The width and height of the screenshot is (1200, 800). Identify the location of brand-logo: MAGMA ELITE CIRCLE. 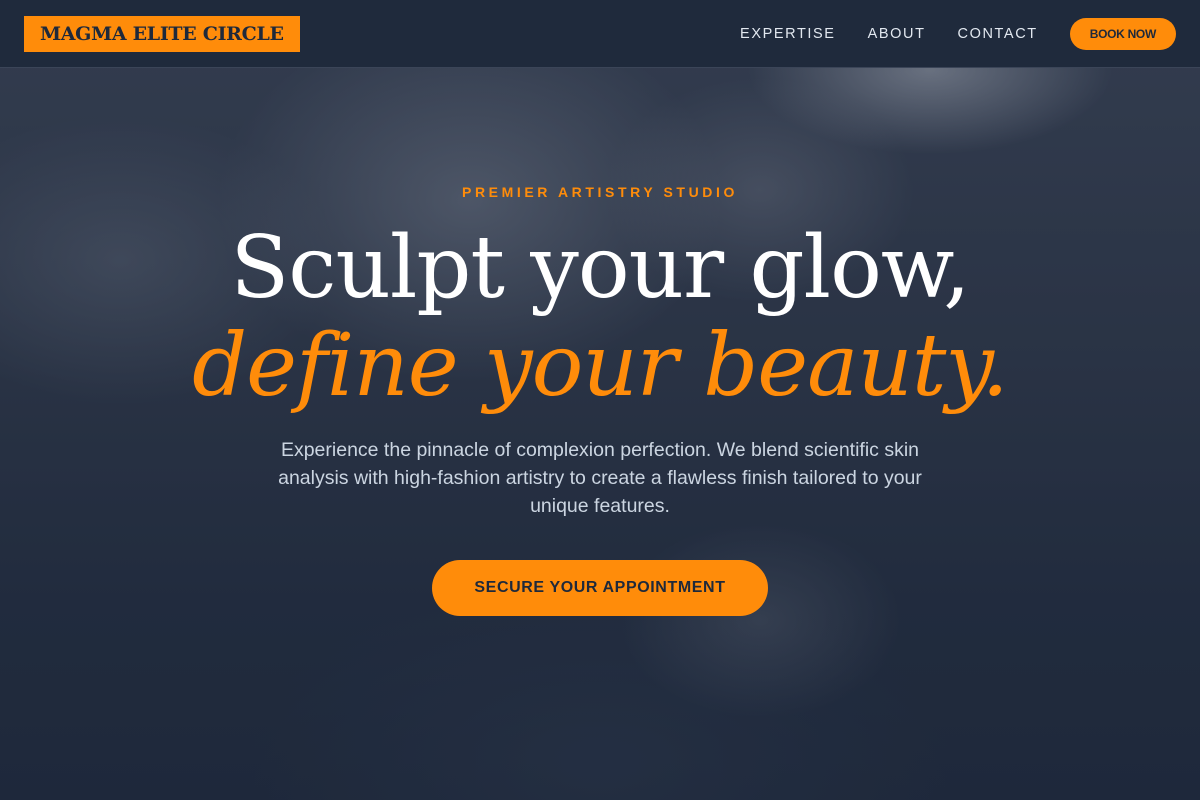
(162, 34).